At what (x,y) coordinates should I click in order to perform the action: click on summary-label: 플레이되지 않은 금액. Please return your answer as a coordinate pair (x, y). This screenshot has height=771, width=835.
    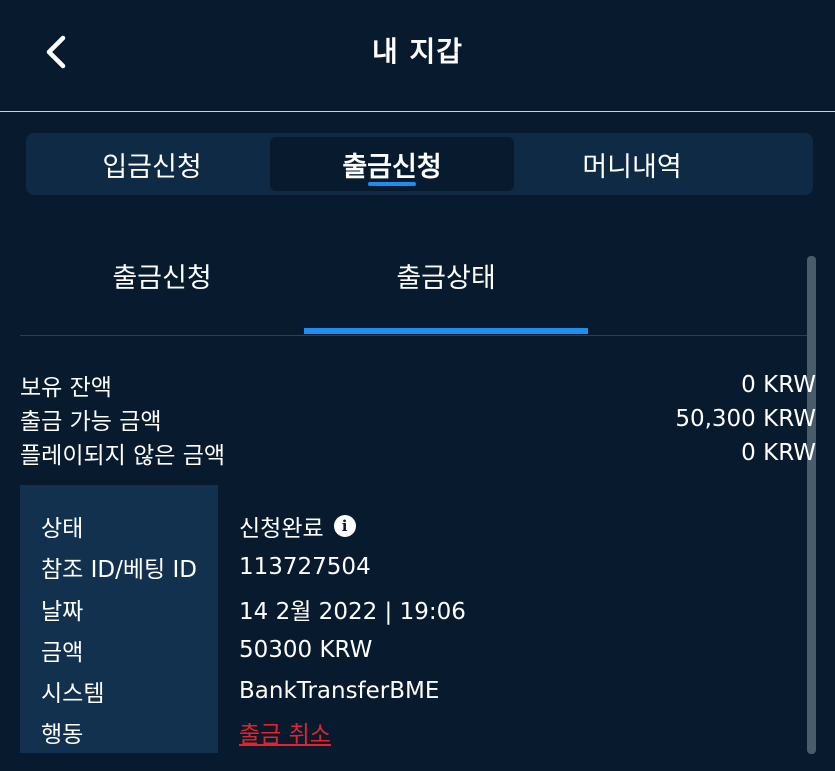
    Looking at the image, I should click on (123, 456).